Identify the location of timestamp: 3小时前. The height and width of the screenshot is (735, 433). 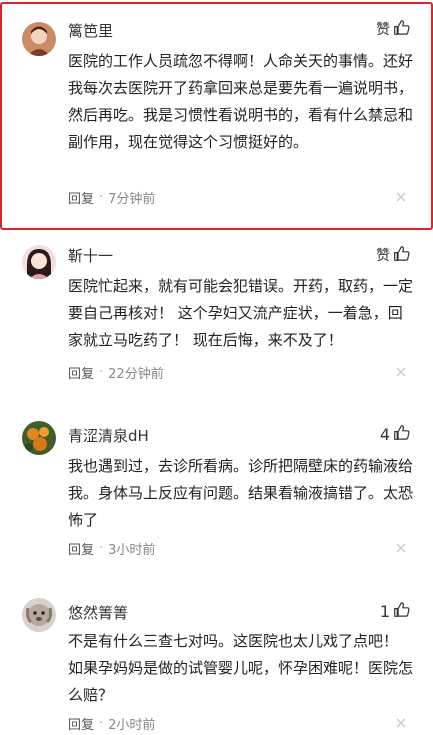
(132, 550).